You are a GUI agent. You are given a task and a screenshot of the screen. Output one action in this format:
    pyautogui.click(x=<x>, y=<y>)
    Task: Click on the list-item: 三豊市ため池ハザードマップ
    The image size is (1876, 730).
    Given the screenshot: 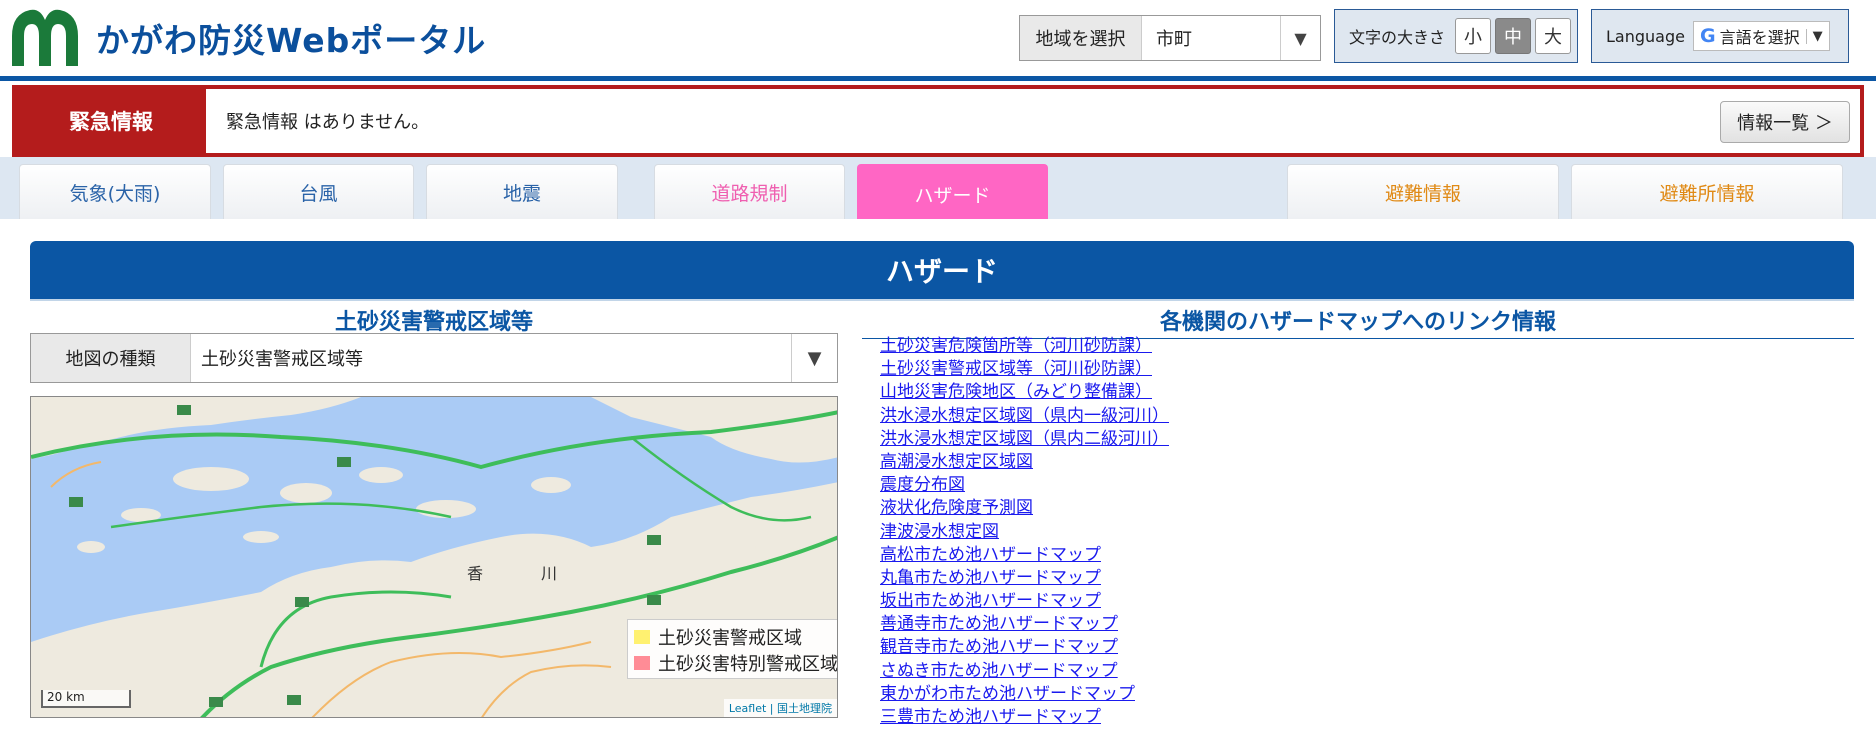 What is the action you would take?
    pyautogui.click(x=1024, y=717)
    